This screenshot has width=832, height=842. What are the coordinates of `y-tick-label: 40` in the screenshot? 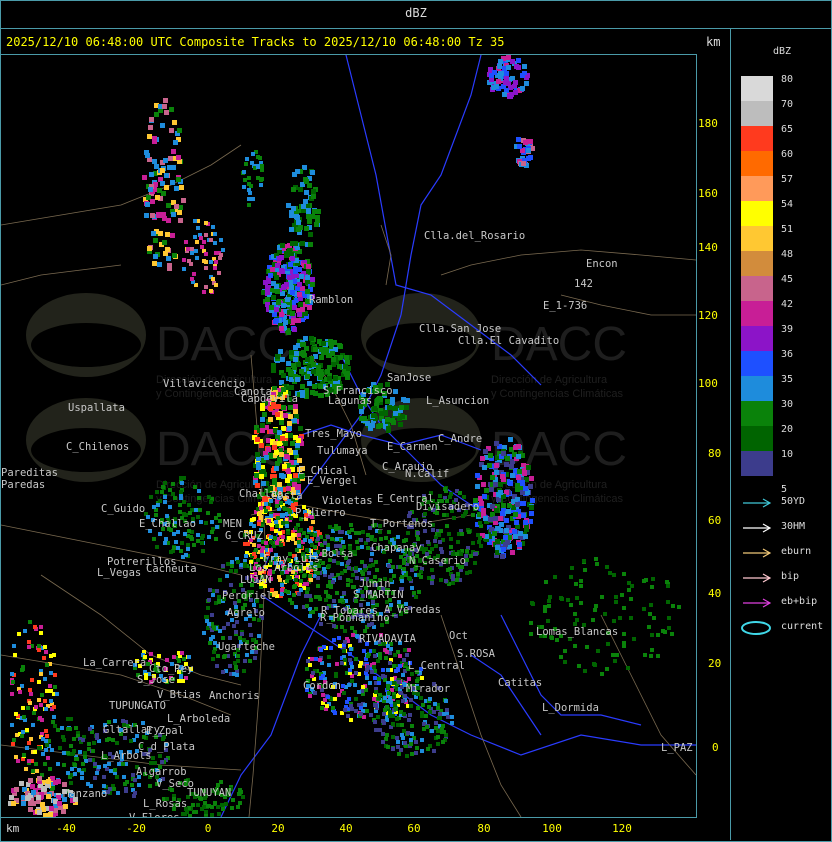 It's located at (715, 593).